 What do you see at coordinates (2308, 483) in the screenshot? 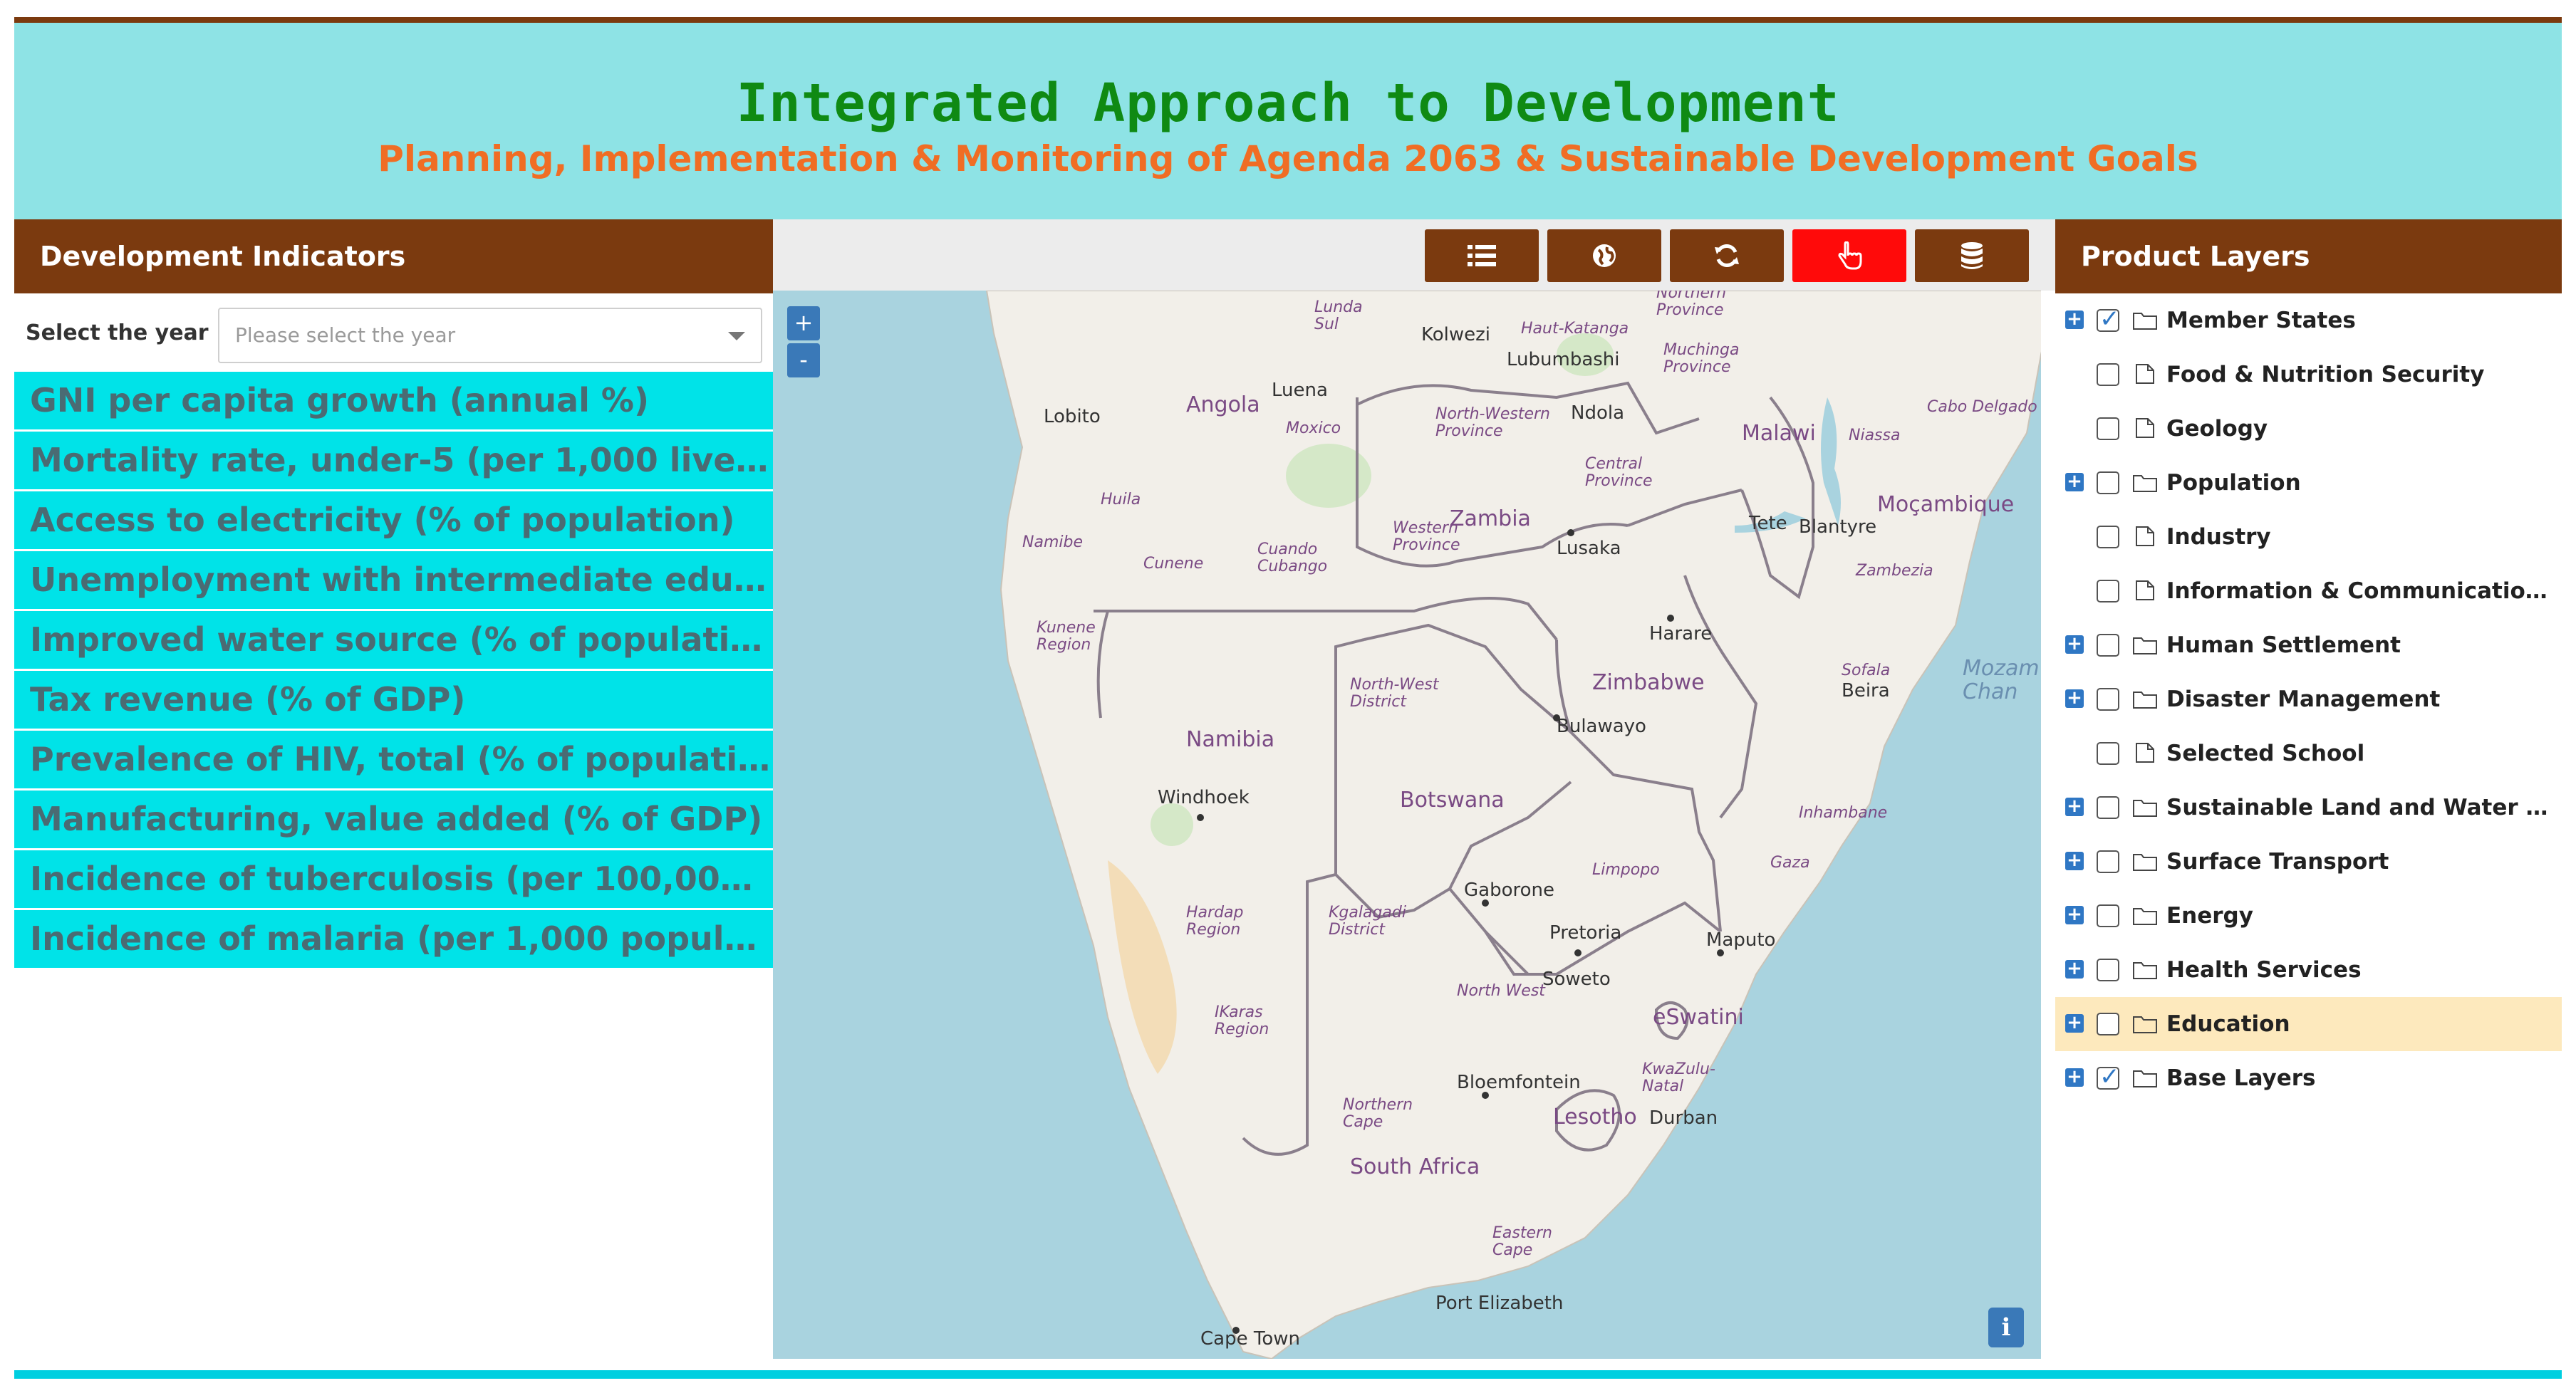
I see `layer-item: + Population` at bounding box center [2308, 483].